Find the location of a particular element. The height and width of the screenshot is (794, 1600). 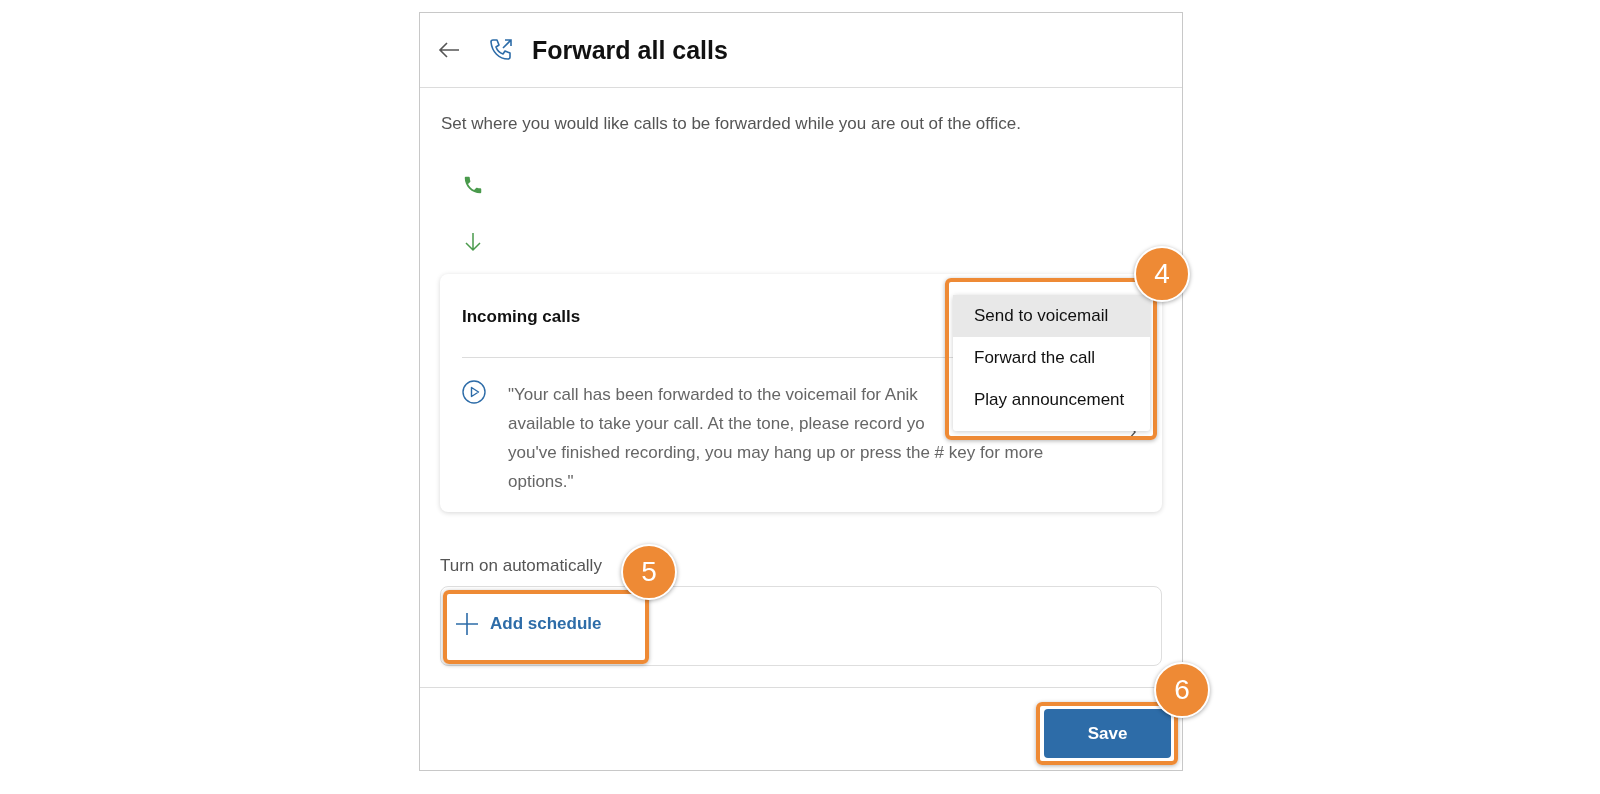

section-label: Turn on automatically is located at coordinates (521, 566).